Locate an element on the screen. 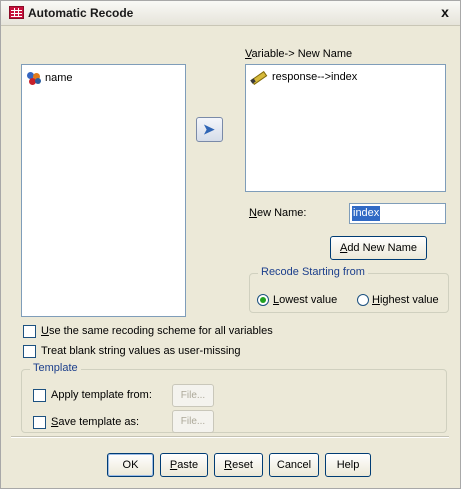 The height and width of the screenshot is (489, 461). variable-new-name-list: response-->index is located at coordinates (345, 128).